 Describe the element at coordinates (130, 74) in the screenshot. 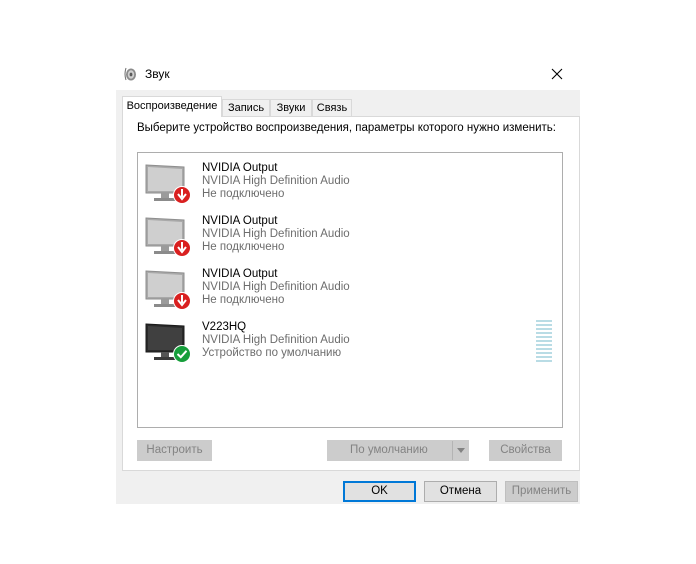

I see `speaker-icon` at that location.